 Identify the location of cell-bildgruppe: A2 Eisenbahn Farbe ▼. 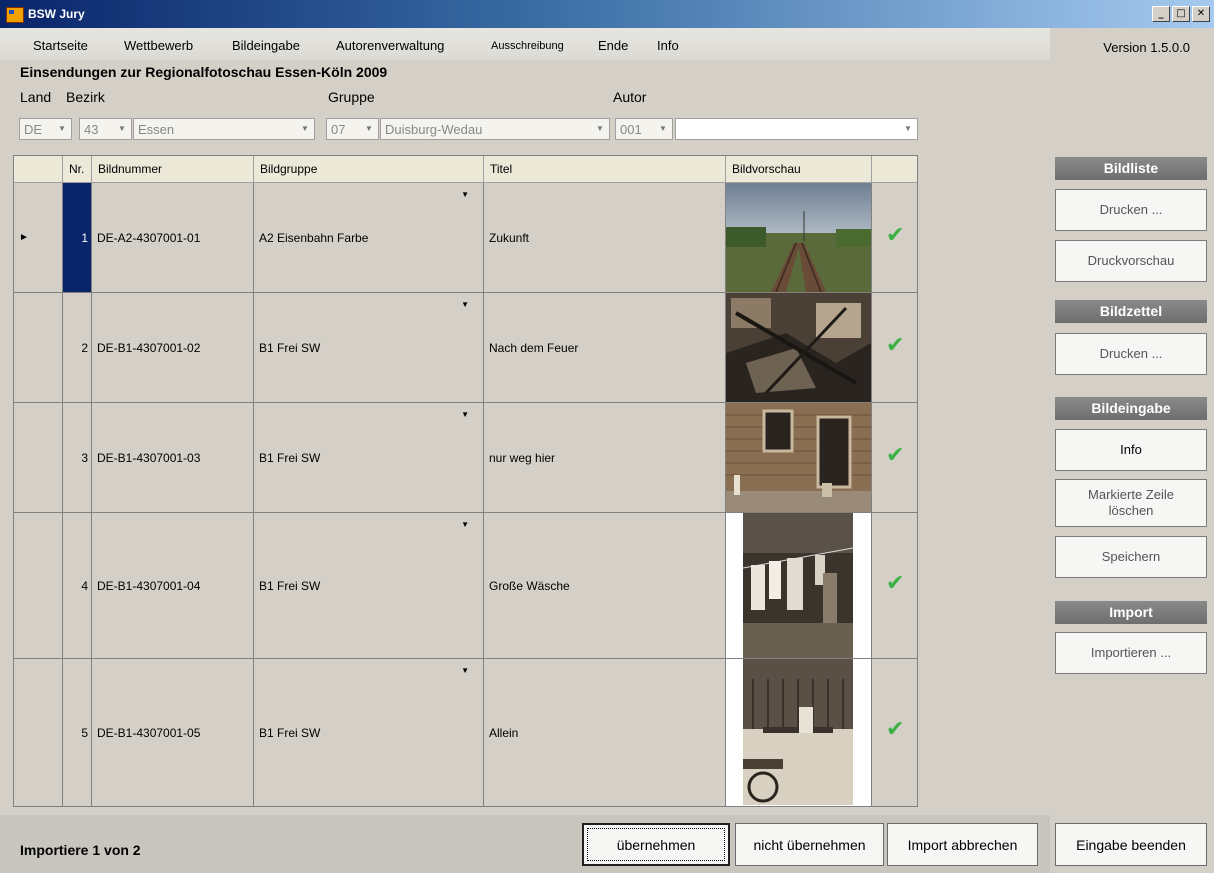
(369, 238).